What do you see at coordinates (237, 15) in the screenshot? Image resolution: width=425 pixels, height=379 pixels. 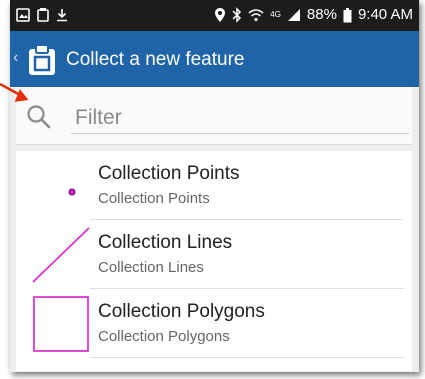 I see `bluetooth-icon` at bounding box center [237, 15].